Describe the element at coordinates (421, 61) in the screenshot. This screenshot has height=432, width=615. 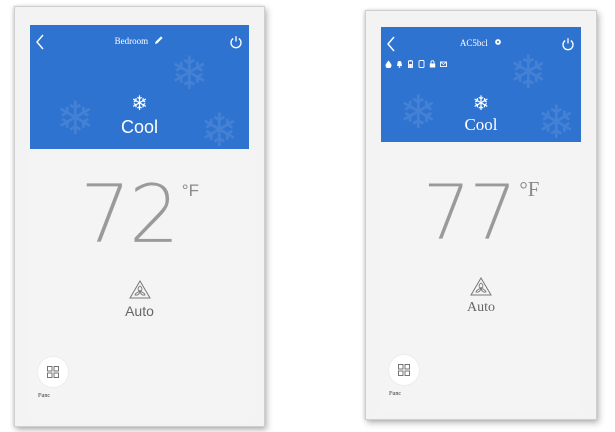
I see `phone-icon` at that location.